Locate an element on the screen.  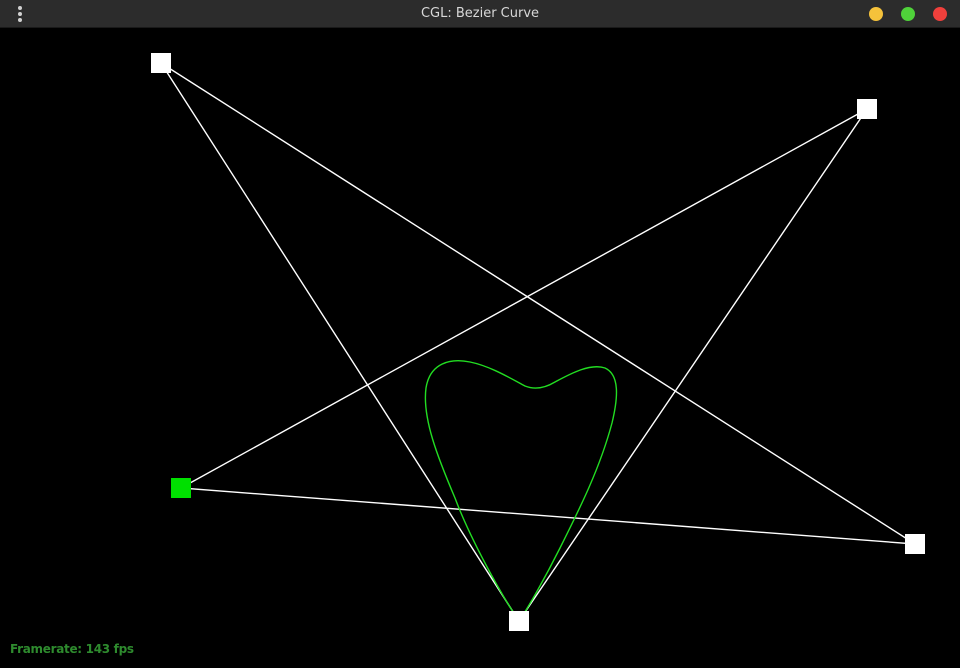
vertical-dots-menu-icon is located at coordinates (20, 14).